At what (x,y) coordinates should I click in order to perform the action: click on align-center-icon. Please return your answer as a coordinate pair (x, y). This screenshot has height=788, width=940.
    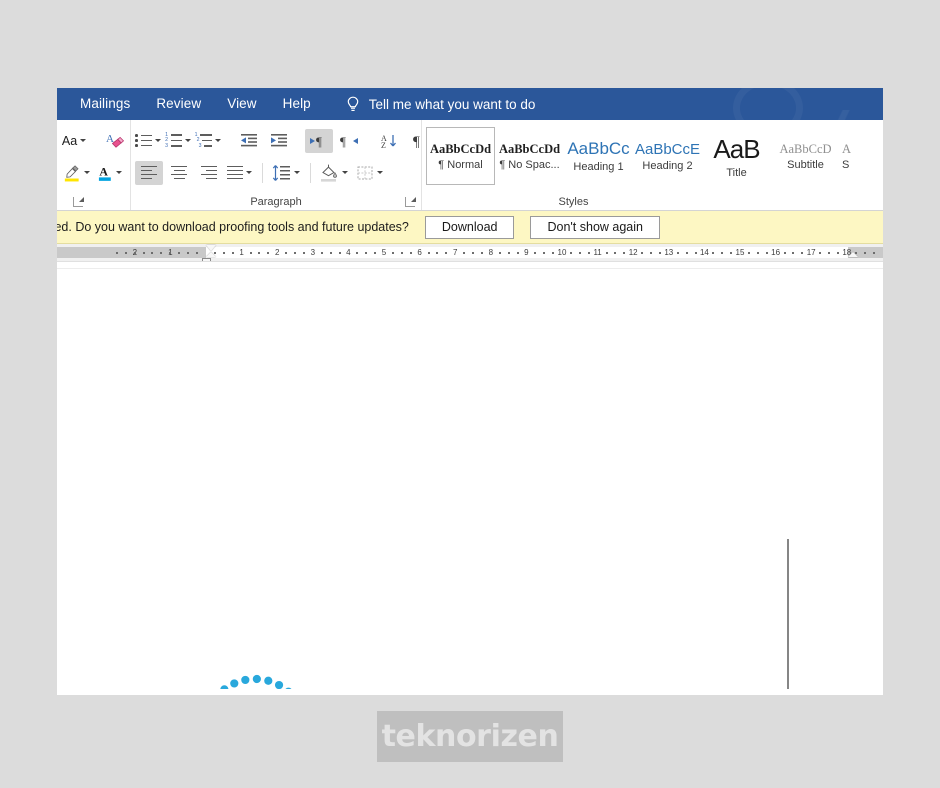
    Looking at the image, I should click on (179, 172).